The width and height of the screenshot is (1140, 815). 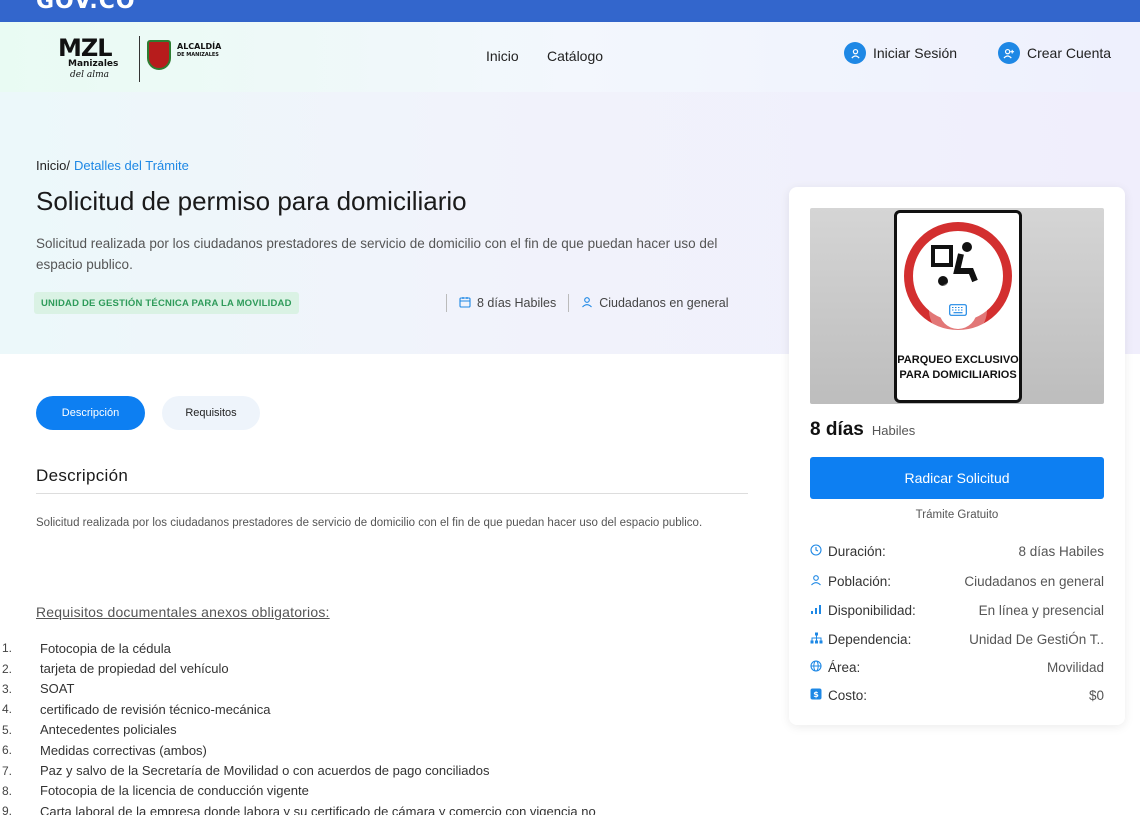 What do you see at coordinates (819, 610) in the screenshot?
I see `signal-icon` at bounding box center [819, 610].